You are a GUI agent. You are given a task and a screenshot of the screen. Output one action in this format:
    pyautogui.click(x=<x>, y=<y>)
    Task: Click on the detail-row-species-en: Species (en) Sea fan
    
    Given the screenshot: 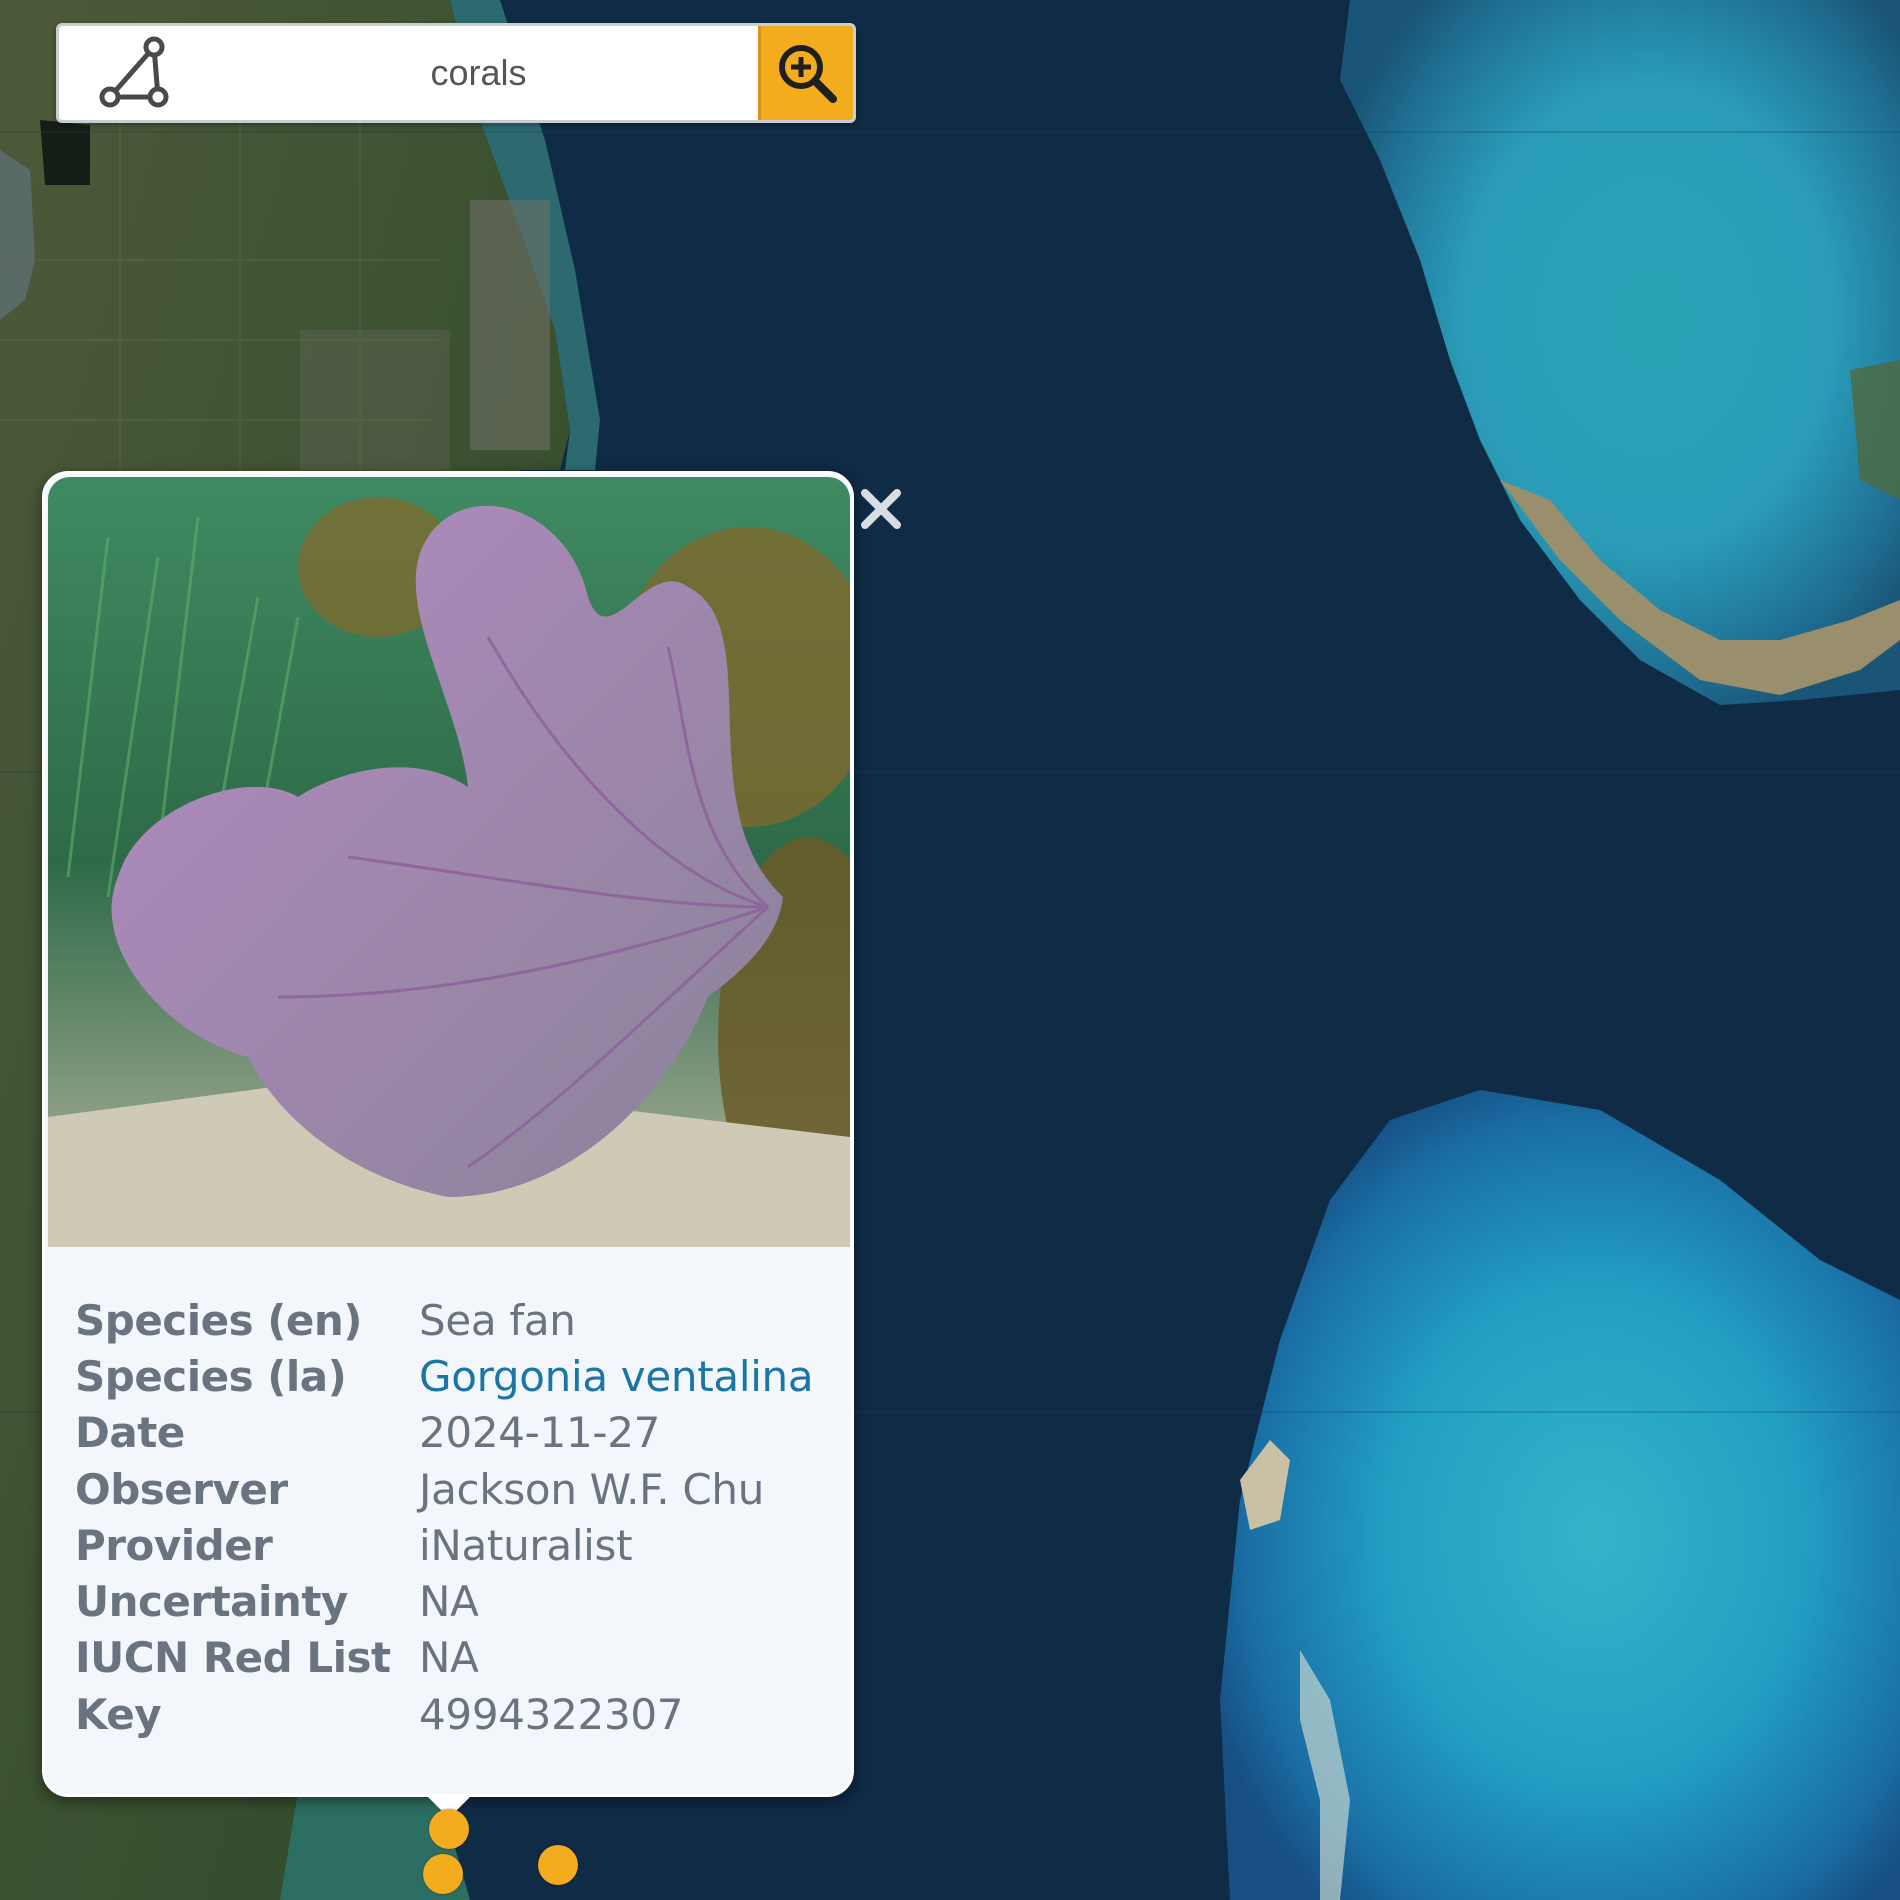 What is the action you would take?
    pyautogui.click(x=455, y=1320)
    